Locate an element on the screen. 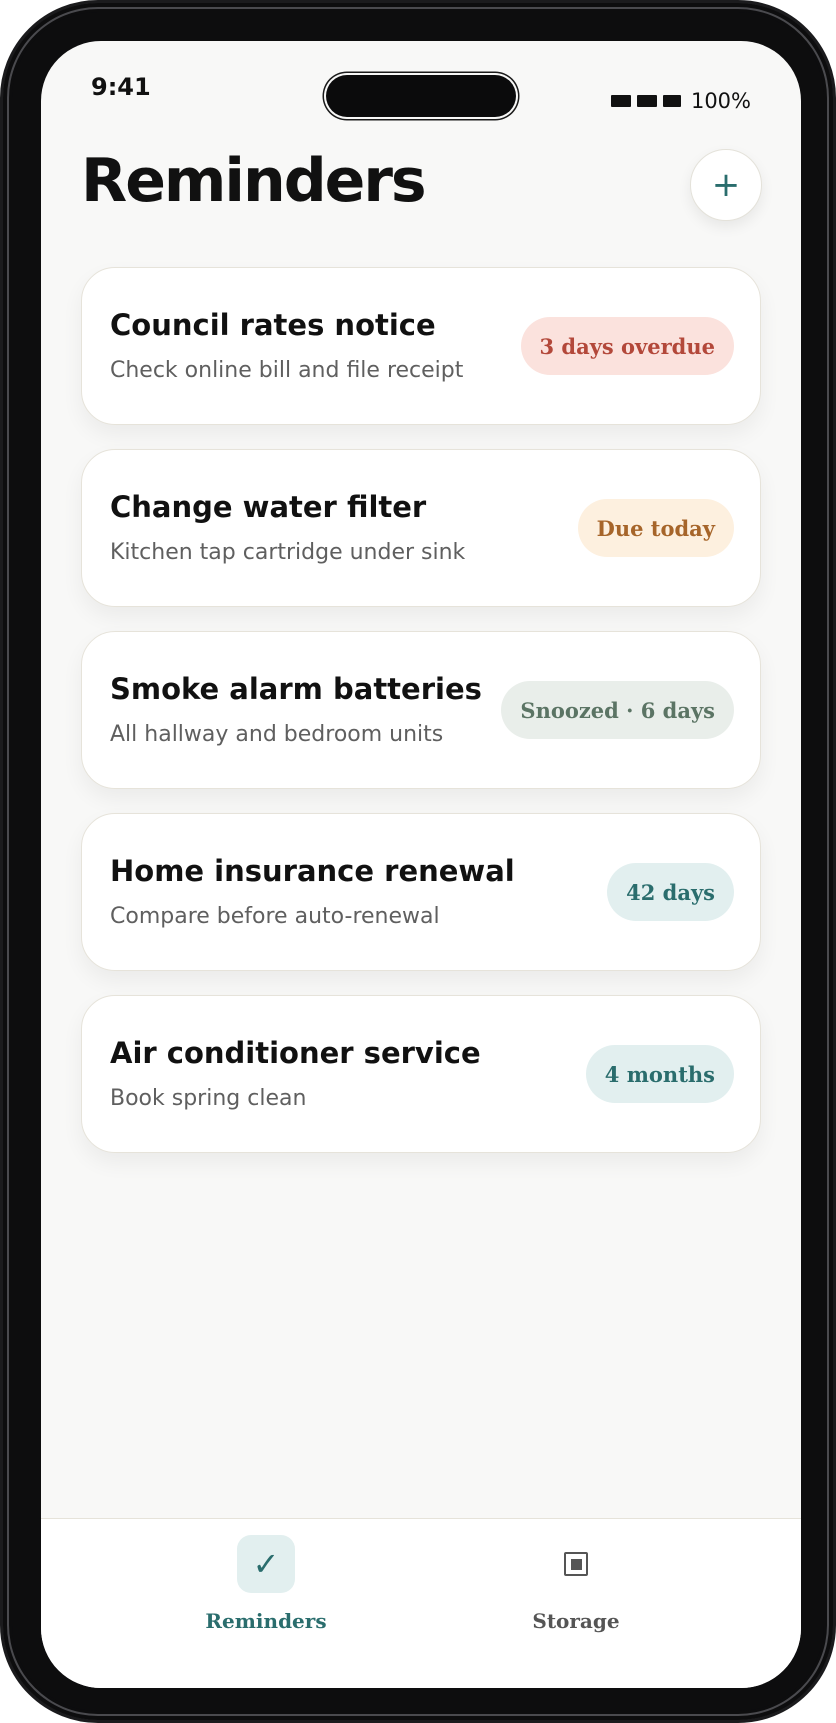 This screenshot has width=836, height=1723. reminder-title: Smoke alarm batteries is located at coordinates (296, 689).